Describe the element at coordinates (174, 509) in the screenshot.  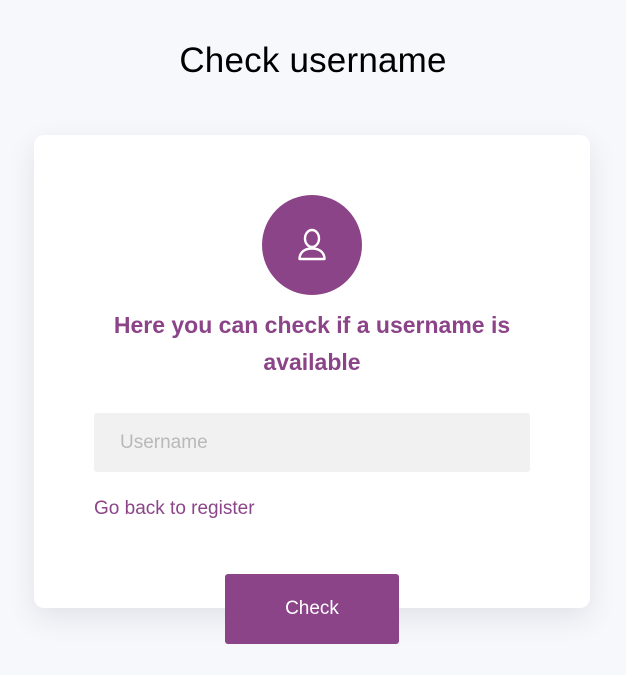
I see `go-back-to-register-link: Go back to register` at that location.